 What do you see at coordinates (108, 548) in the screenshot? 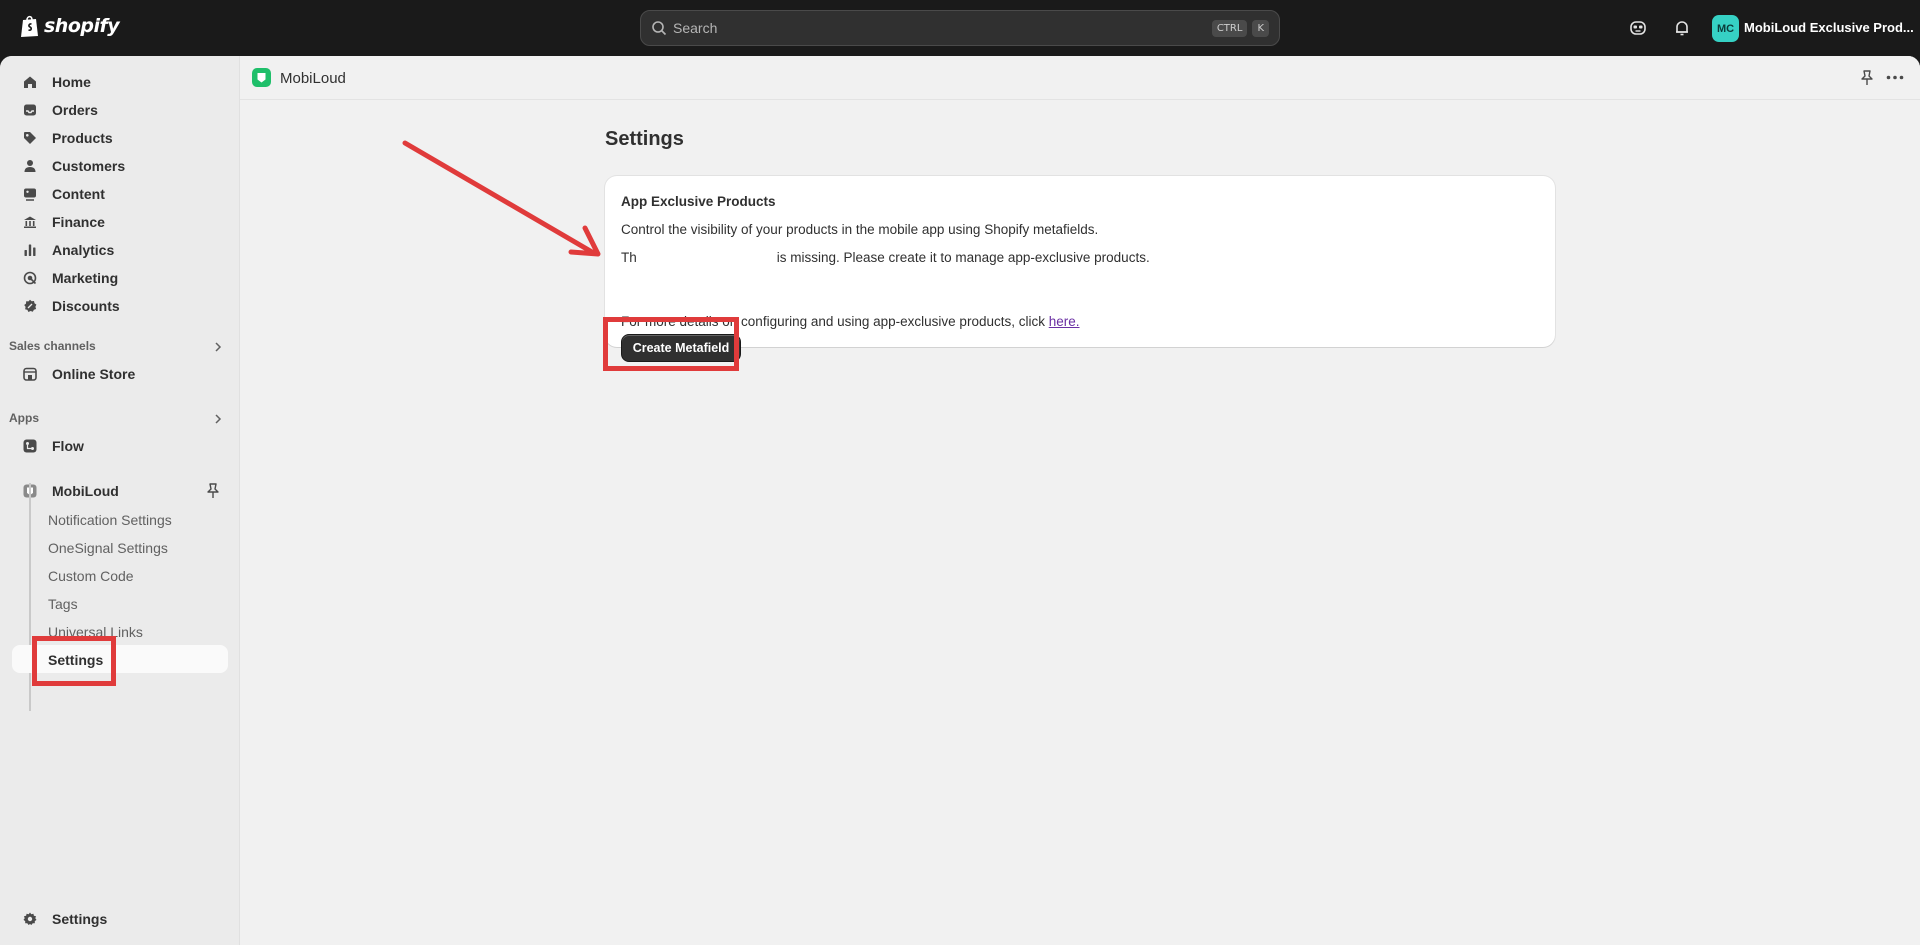
I see `subnav-onesignal-settings: OneSignal Settings` at bounding box center [108, 548].